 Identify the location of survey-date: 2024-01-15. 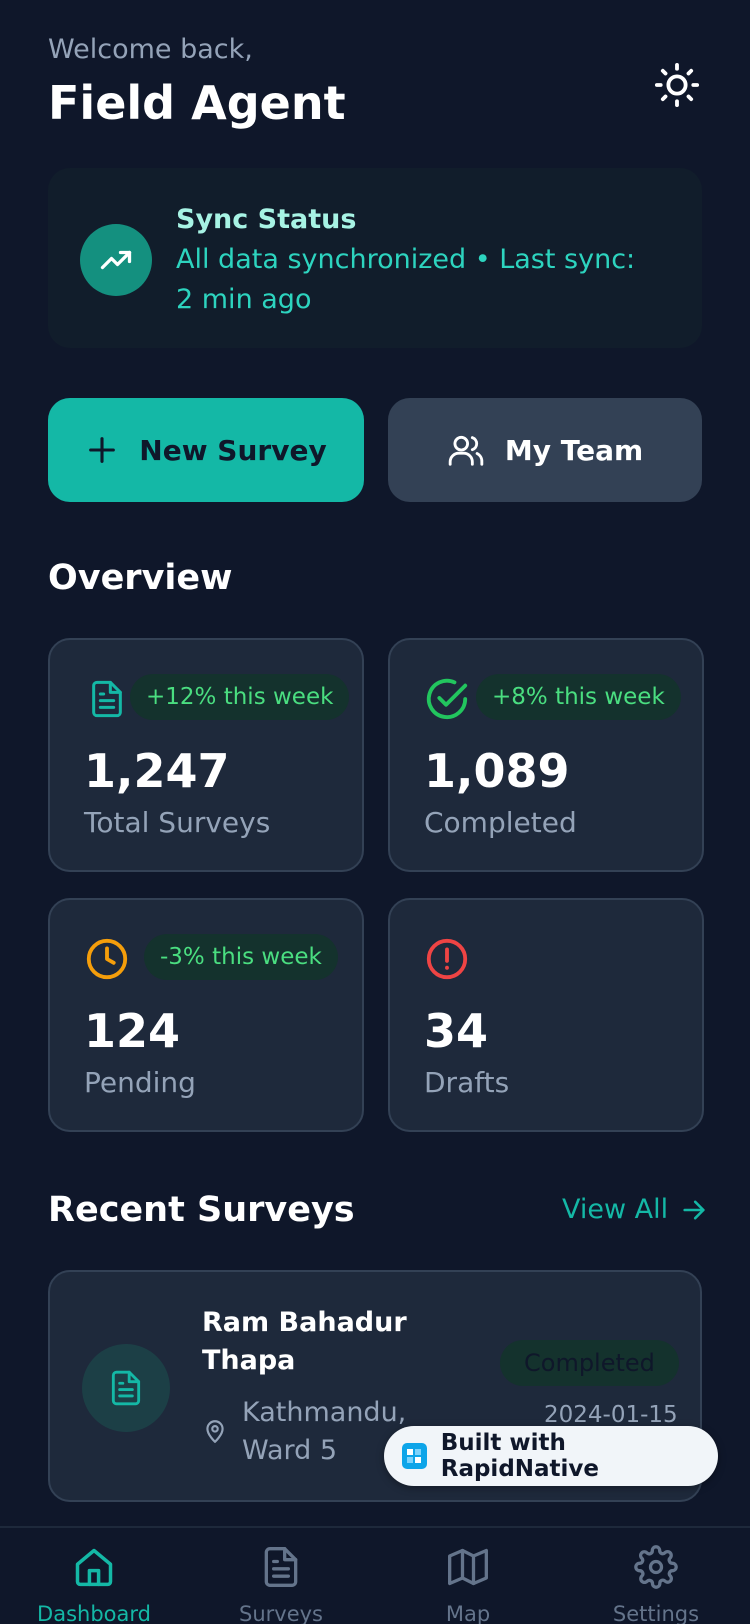
(611, 1415).